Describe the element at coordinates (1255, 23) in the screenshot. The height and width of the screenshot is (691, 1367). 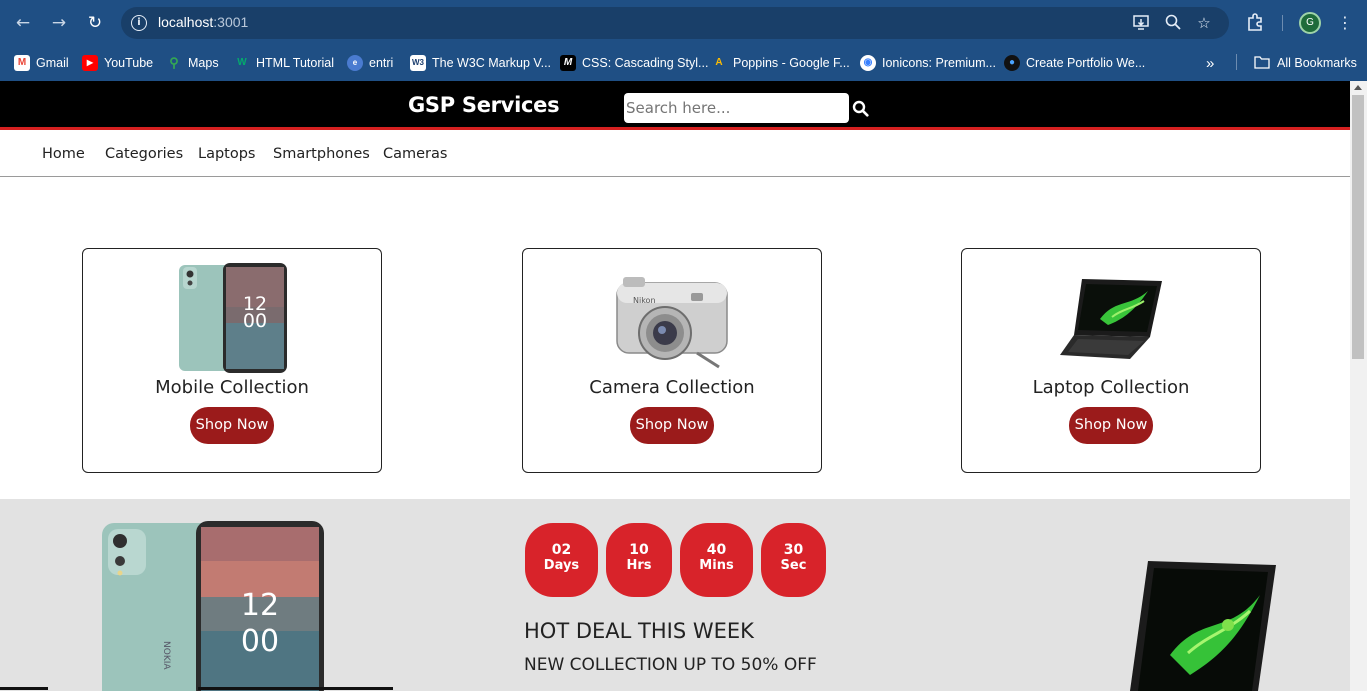
I see `extensions-icon` at that location.